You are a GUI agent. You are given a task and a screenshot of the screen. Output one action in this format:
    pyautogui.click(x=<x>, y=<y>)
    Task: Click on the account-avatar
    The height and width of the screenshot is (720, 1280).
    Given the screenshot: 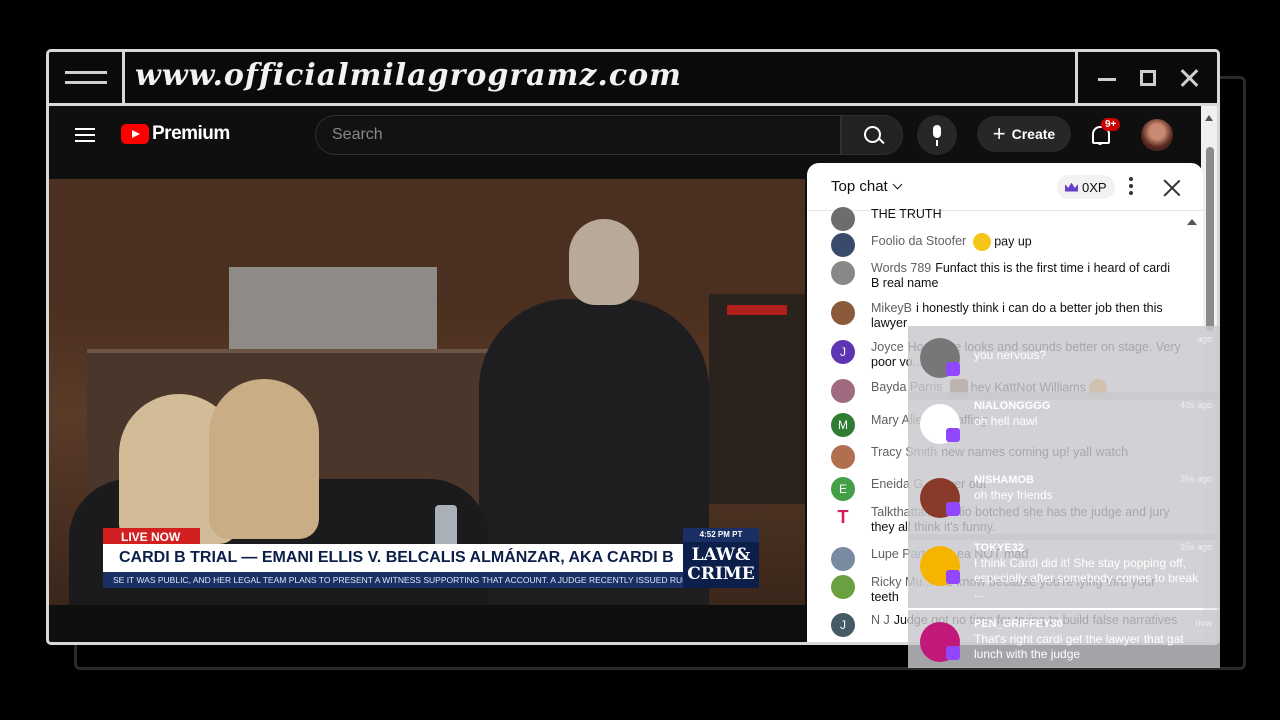 What is the action you would take?
    pyautogui.click(x=1157, y=135)
    